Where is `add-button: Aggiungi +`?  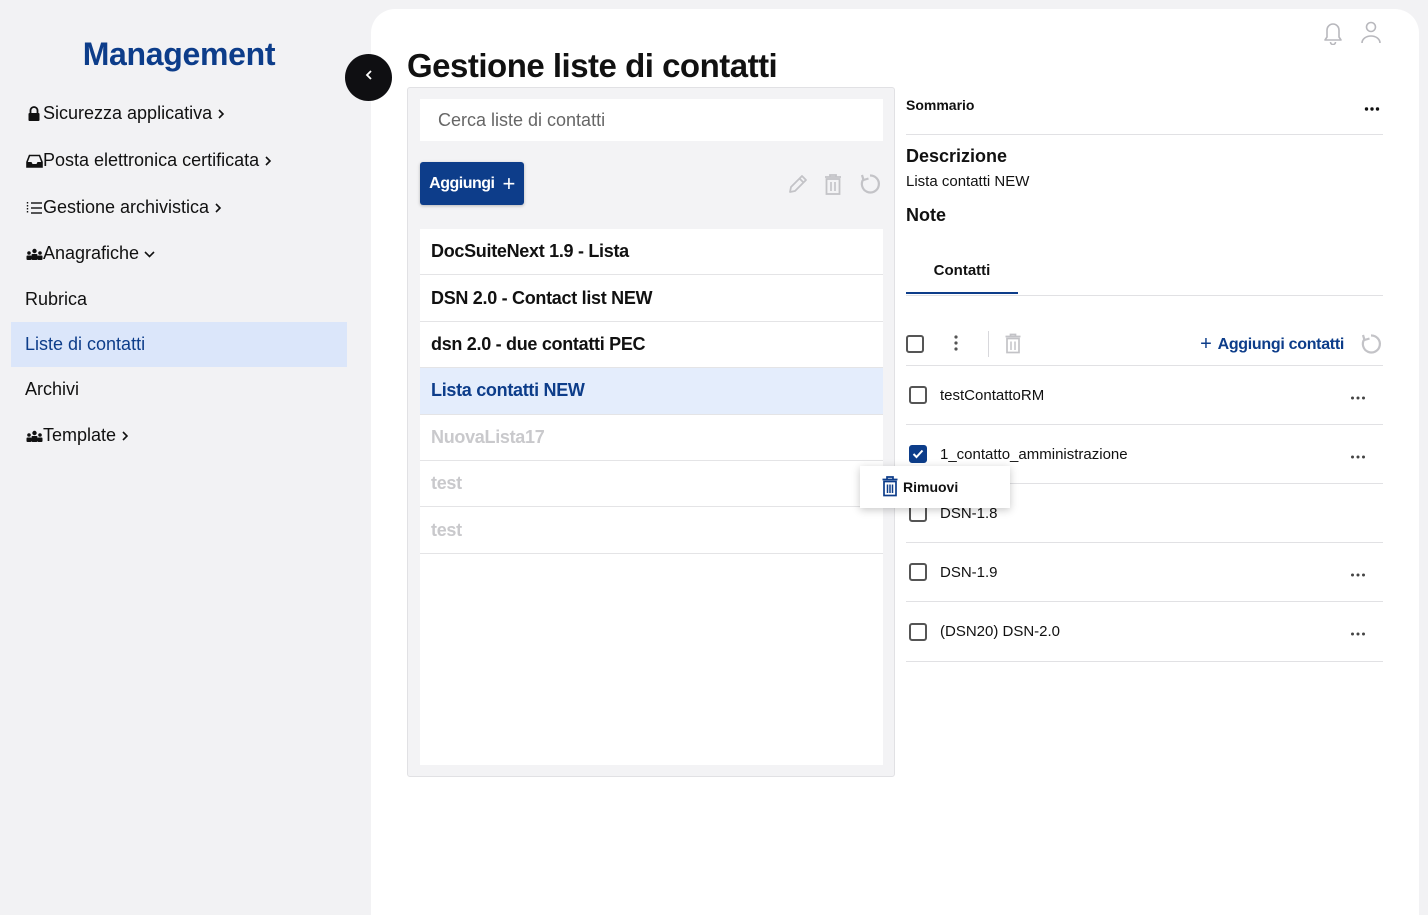
add-button: Aggiungi + is located at coordinates (472, 183).